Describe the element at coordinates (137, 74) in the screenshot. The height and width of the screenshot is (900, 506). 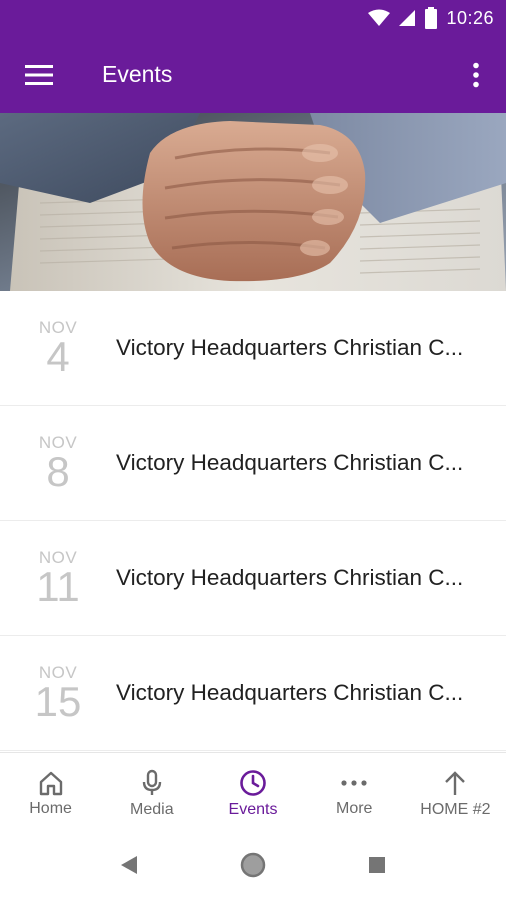
I see `page-title: Events` at that location.